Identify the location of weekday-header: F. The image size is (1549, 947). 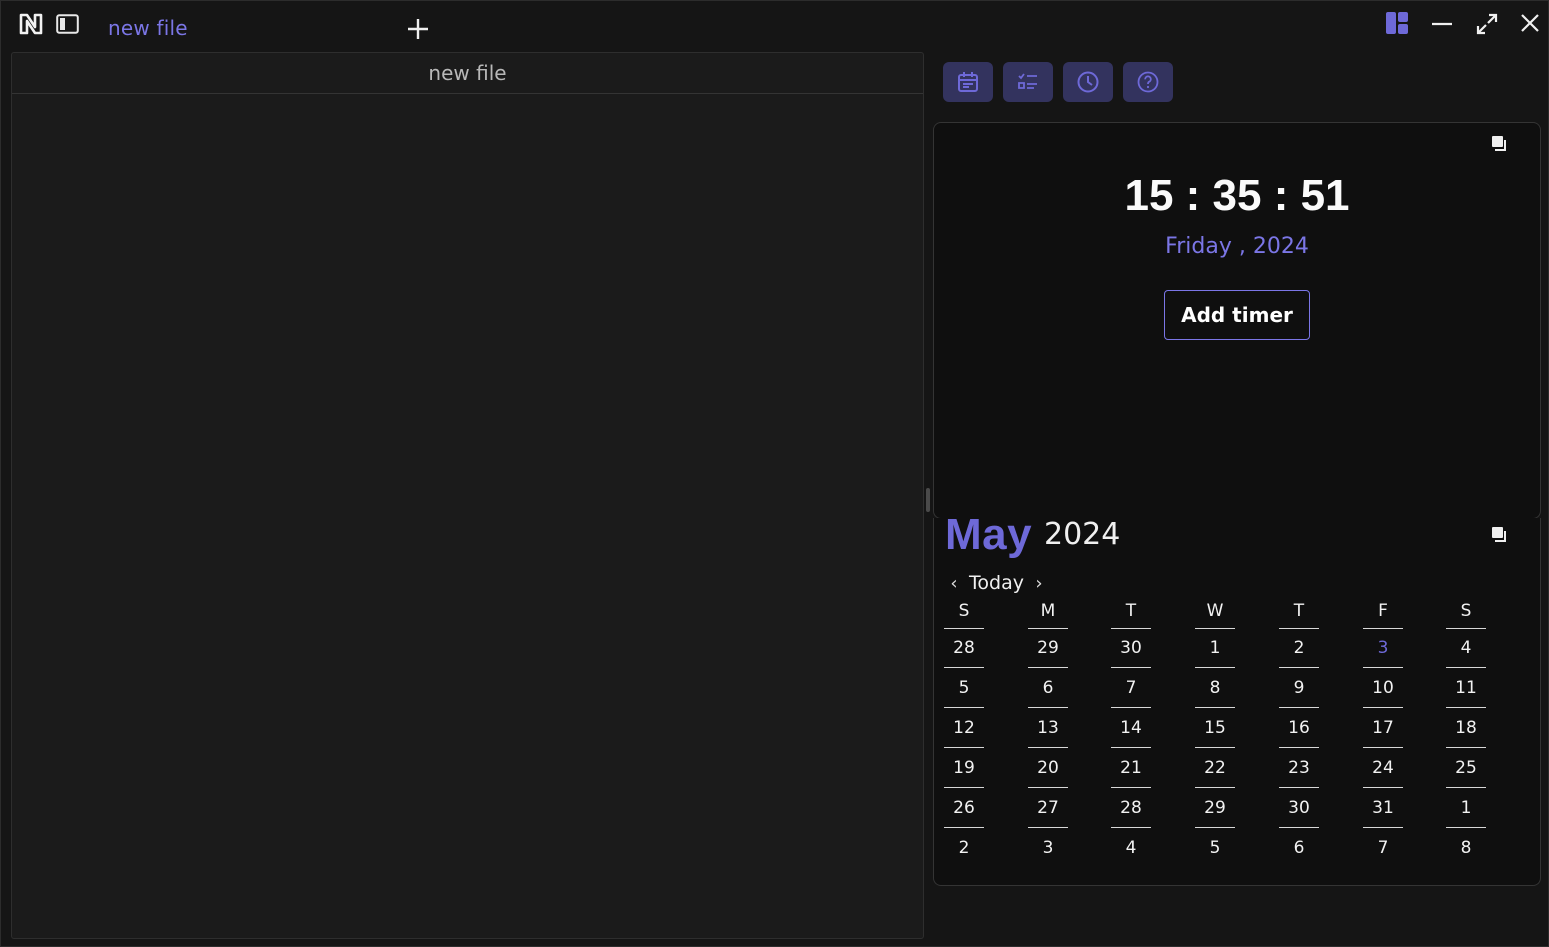
(1383, 613).